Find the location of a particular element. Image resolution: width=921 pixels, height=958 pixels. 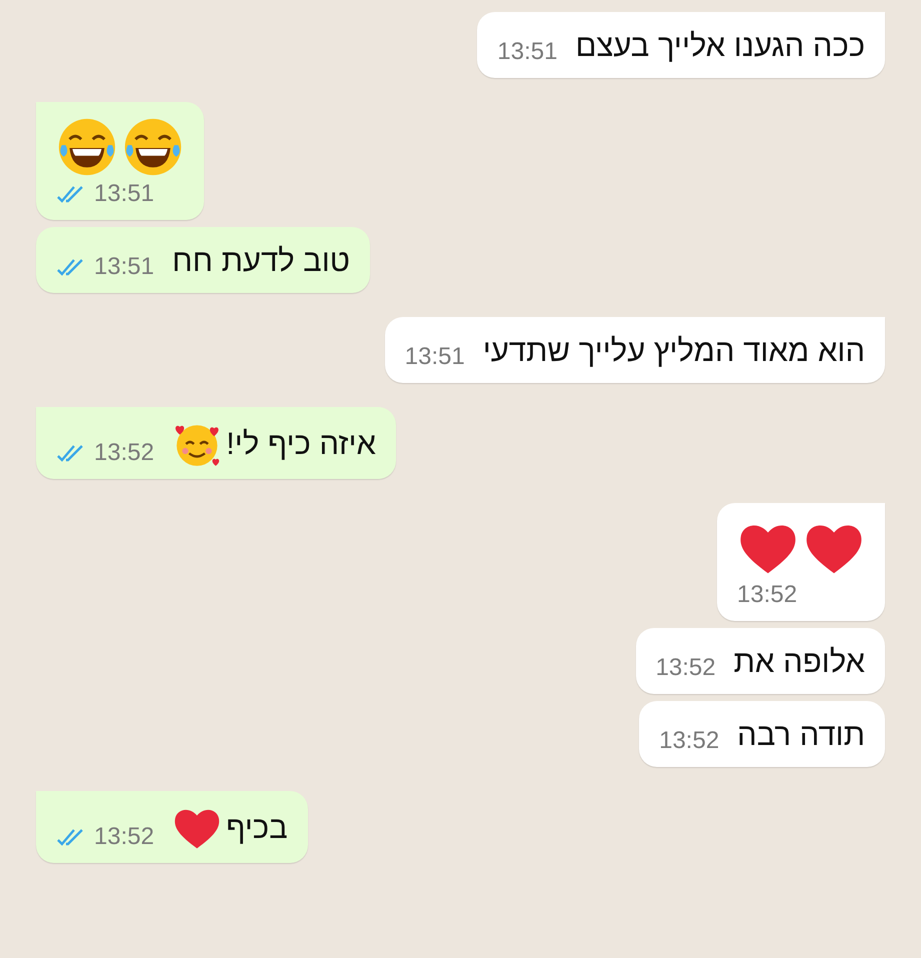

message-text: בכיף is located at coordinates (257, 828).